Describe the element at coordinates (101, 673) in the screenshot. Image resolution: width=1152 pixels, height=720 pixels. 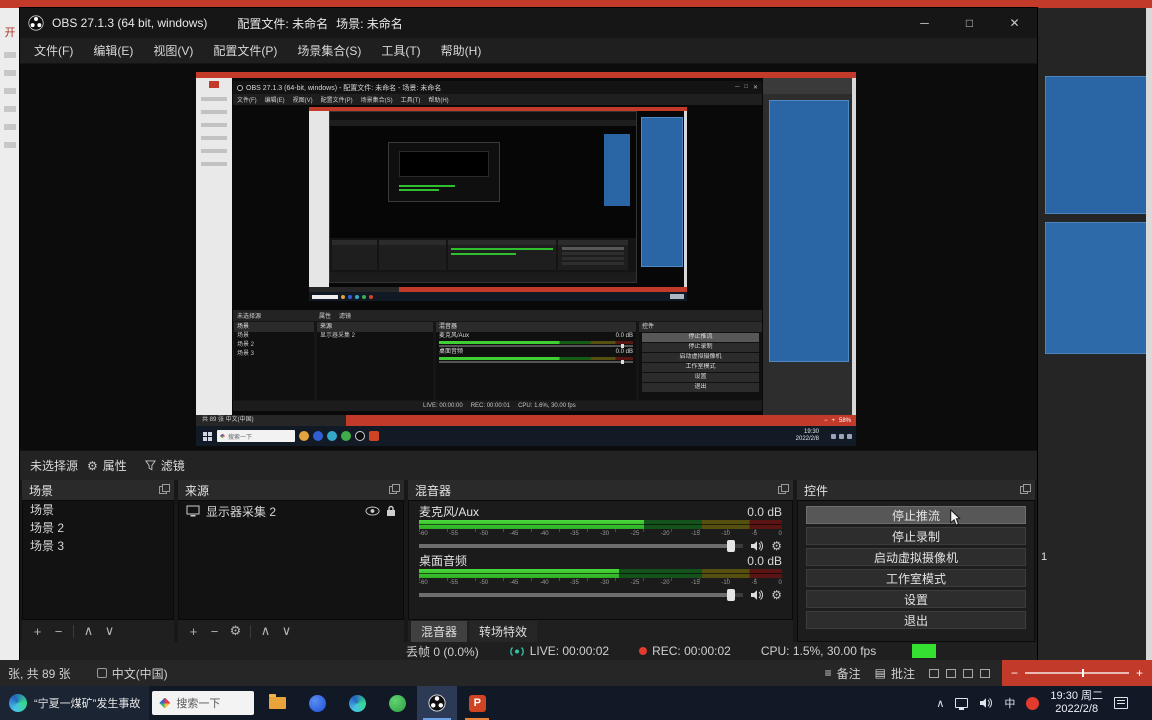
I see `accessibility-icon` at that location.